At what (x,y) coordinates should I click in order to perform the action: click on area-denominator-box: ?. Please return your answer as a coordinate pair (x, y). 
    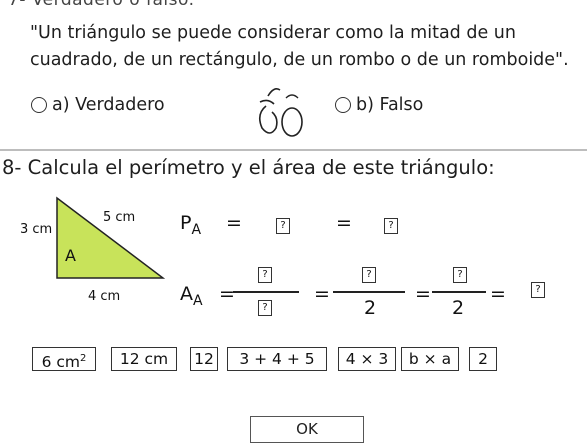
    Looking at the image, I should click on (265, 308).